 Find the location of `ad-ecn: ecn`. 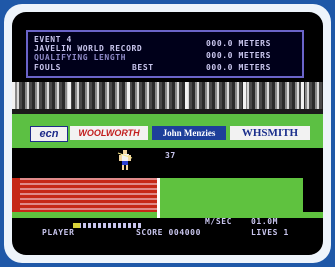

ad-ecn: ecn is located at coordinates (49, 134).